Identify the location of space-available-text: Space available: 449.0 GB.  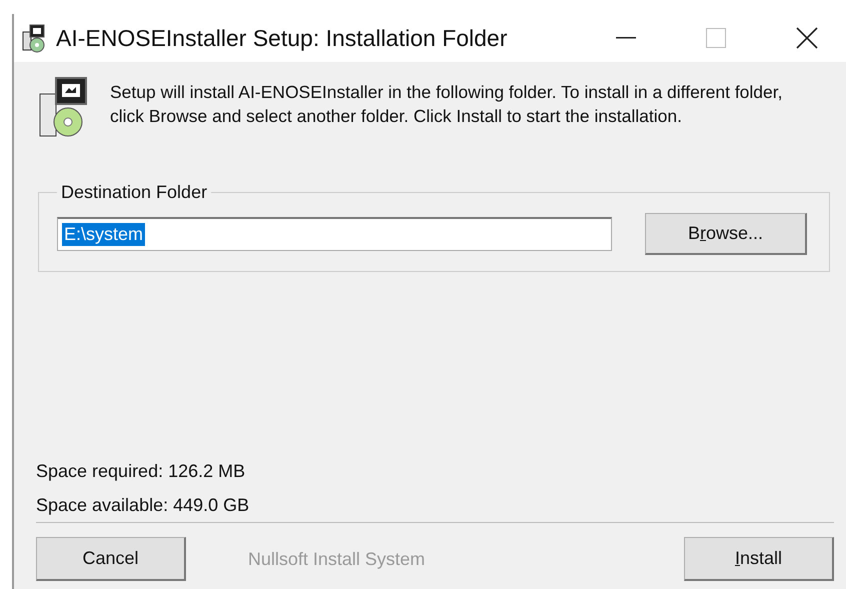
(143, 505).